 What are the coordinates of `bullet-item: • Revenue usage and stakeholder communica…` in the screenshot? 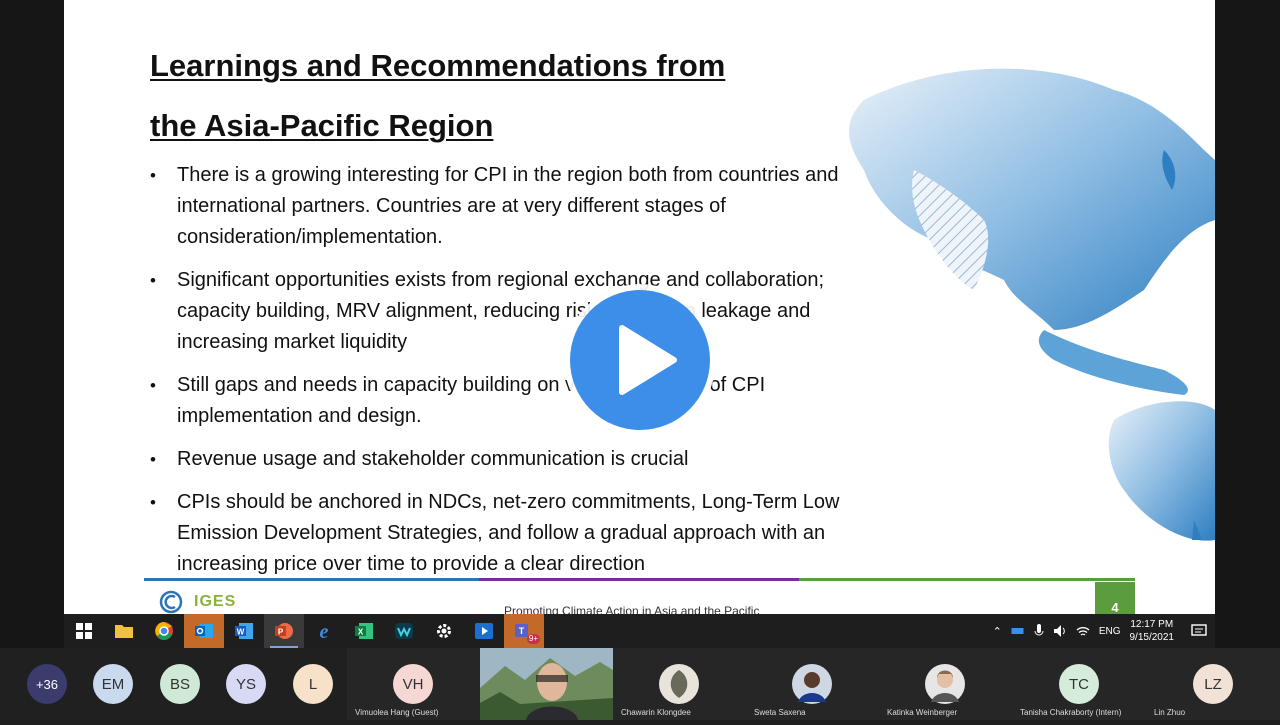 It's located at (500, 459).